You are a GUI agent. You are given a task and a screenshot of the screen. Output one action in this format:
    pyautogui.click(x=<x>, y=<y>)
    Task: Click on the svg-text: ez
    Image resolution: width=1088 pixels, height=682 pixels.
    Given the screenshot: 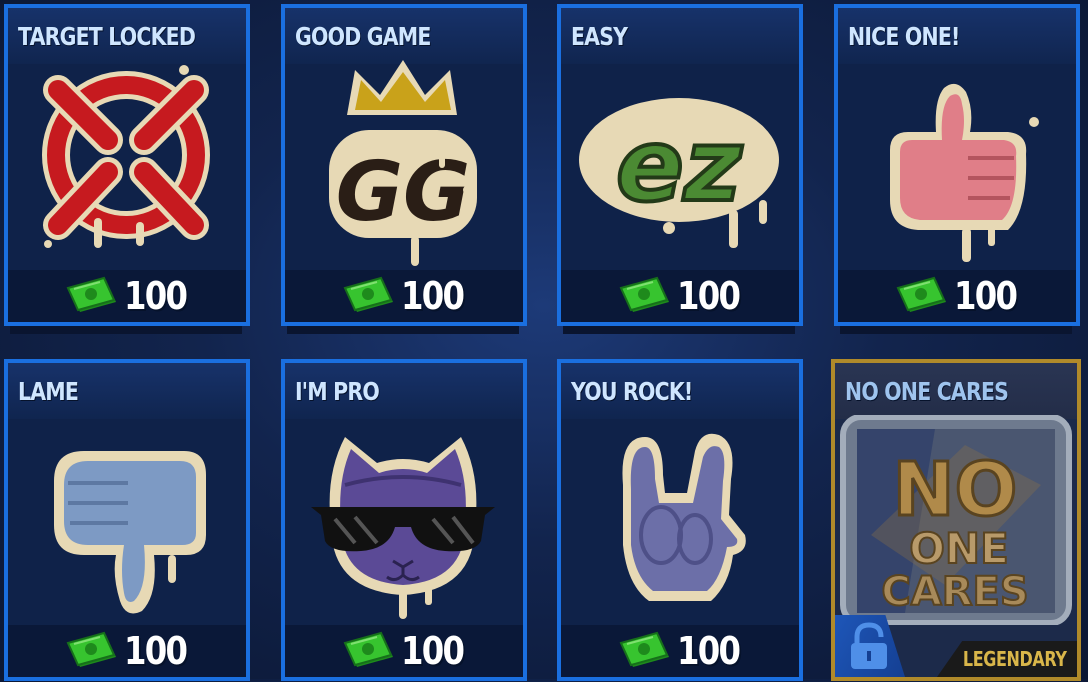 What is the action you would take?
    pyautogui.click(x=679, y=165)
    